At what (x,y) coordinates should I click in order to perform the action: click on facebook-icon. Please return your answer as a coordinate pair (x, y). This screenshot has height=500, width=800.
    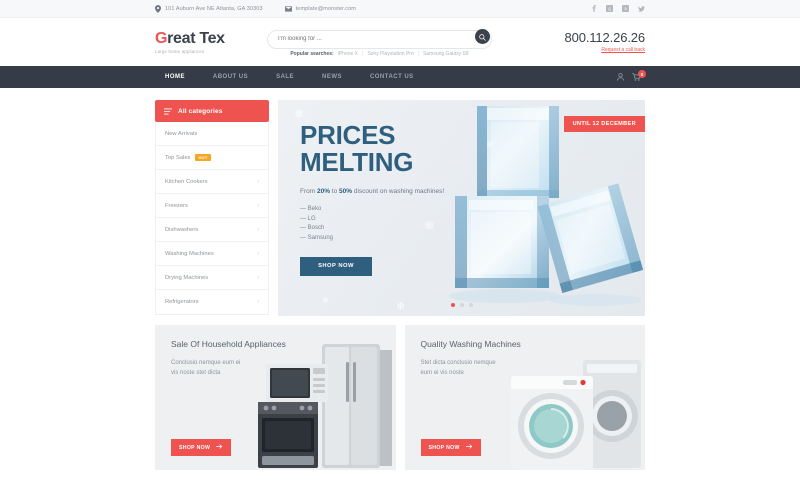
    Looking at the image, I should click on (593, 8).